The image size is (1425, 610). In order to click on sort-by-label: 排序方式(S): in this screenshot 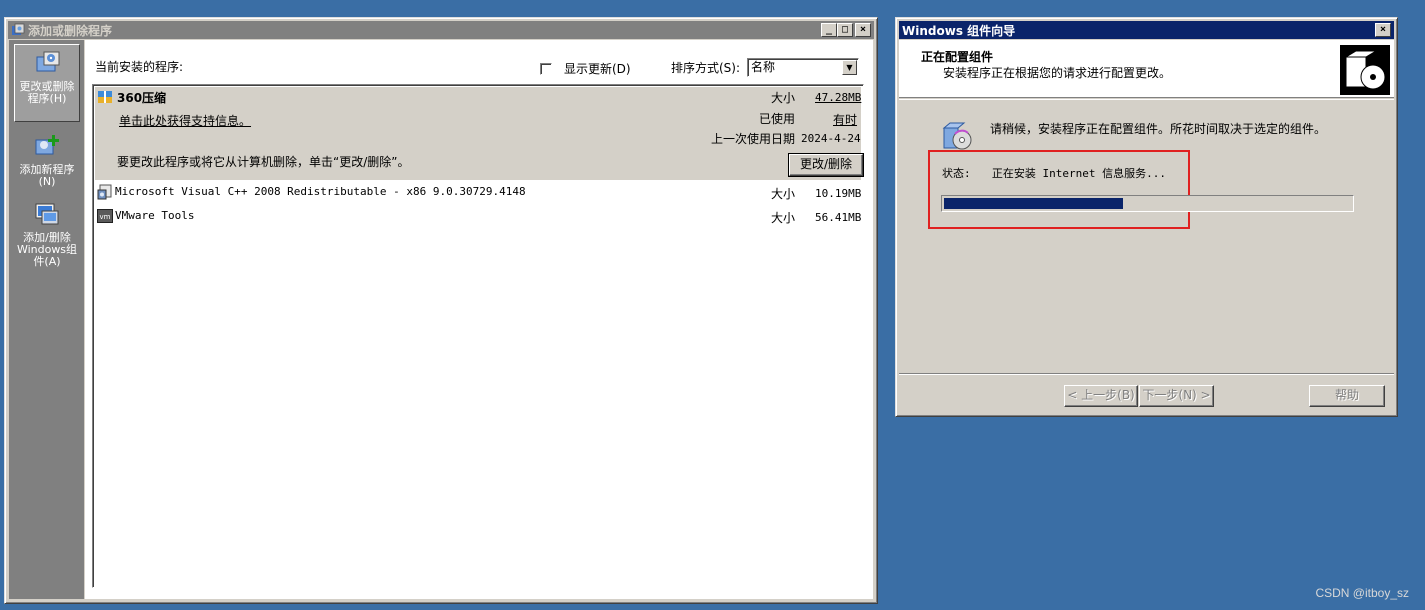, I will do `click(706, 68)`.